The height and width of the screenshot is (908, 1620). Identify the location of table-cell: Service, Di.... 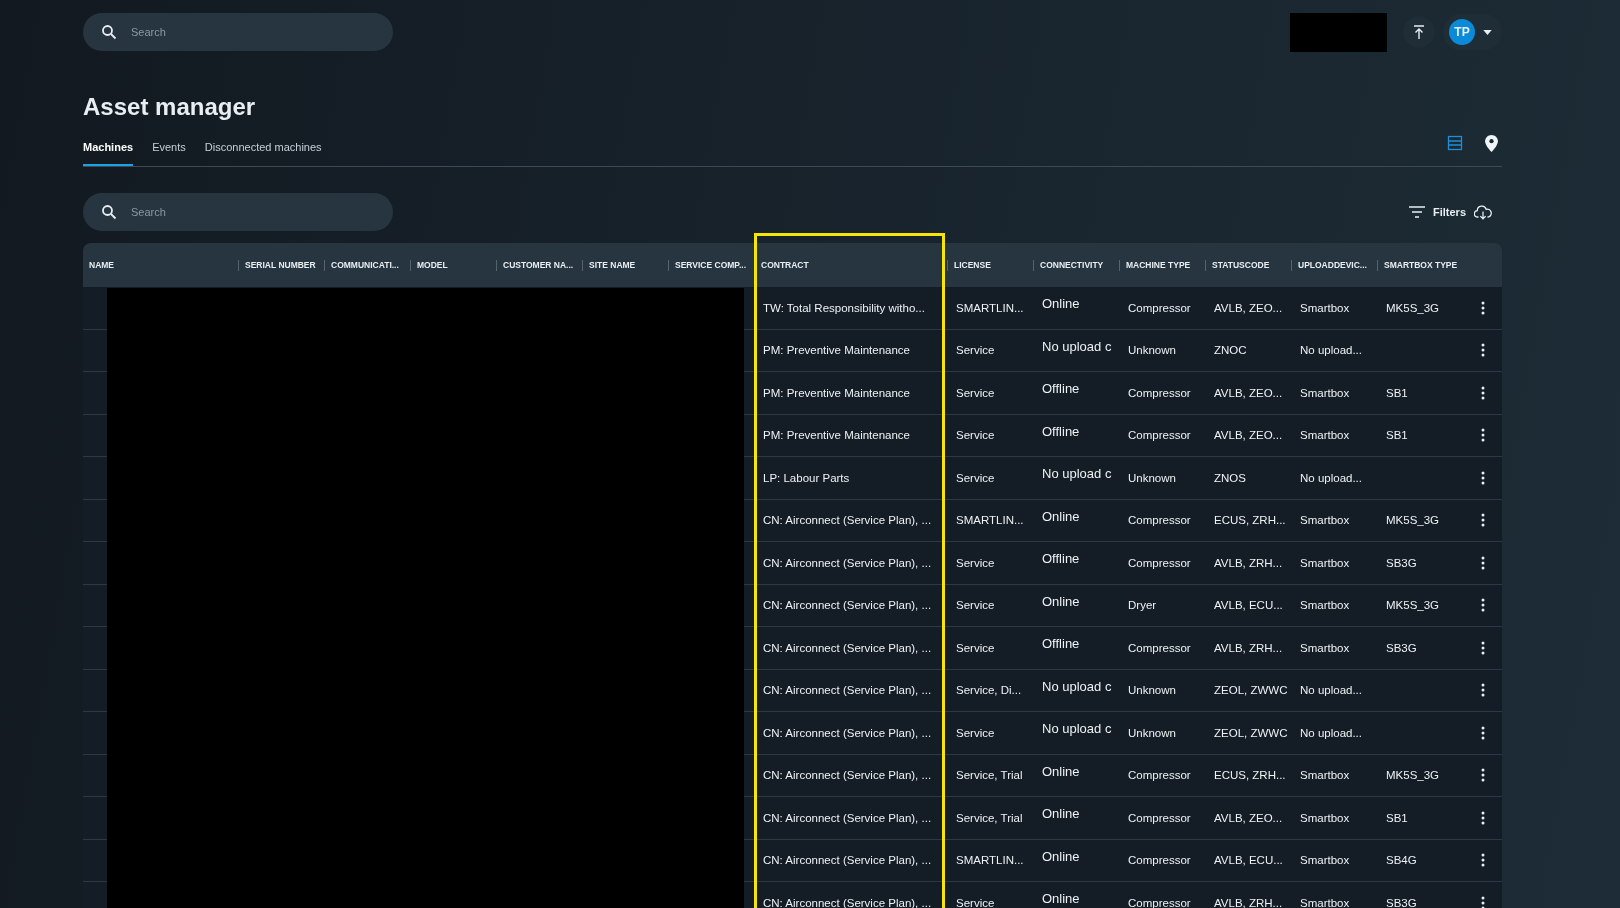
(989, 690).